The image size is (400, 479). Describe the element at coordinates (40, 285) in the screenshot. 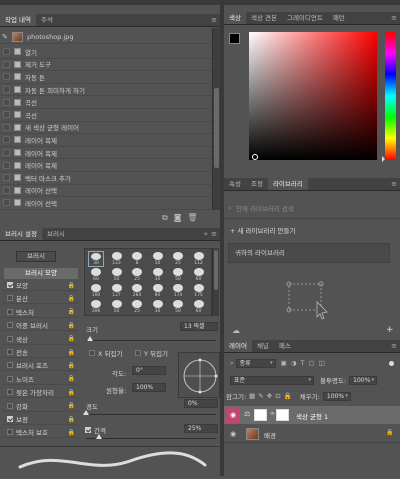

I see `brush-setting-item: 모양 🔒` at that location.